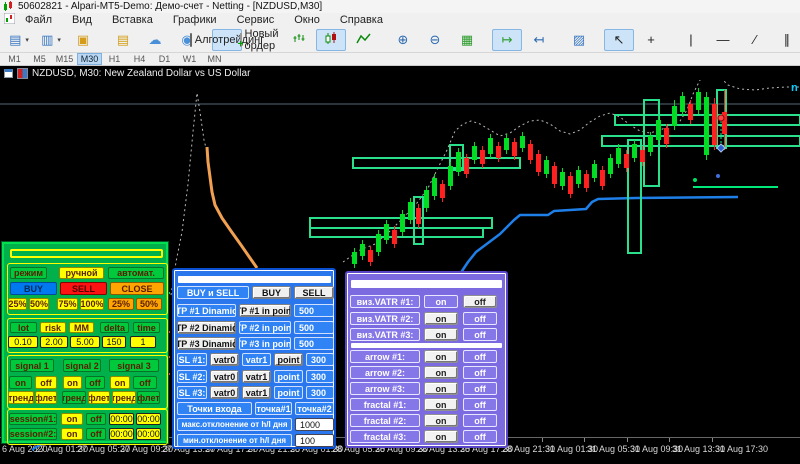  What do you see at coordinates (82, 365) in the screenshot?
I see `signal-header-row-signal2: signal 2` at bounding box center [82, 365].